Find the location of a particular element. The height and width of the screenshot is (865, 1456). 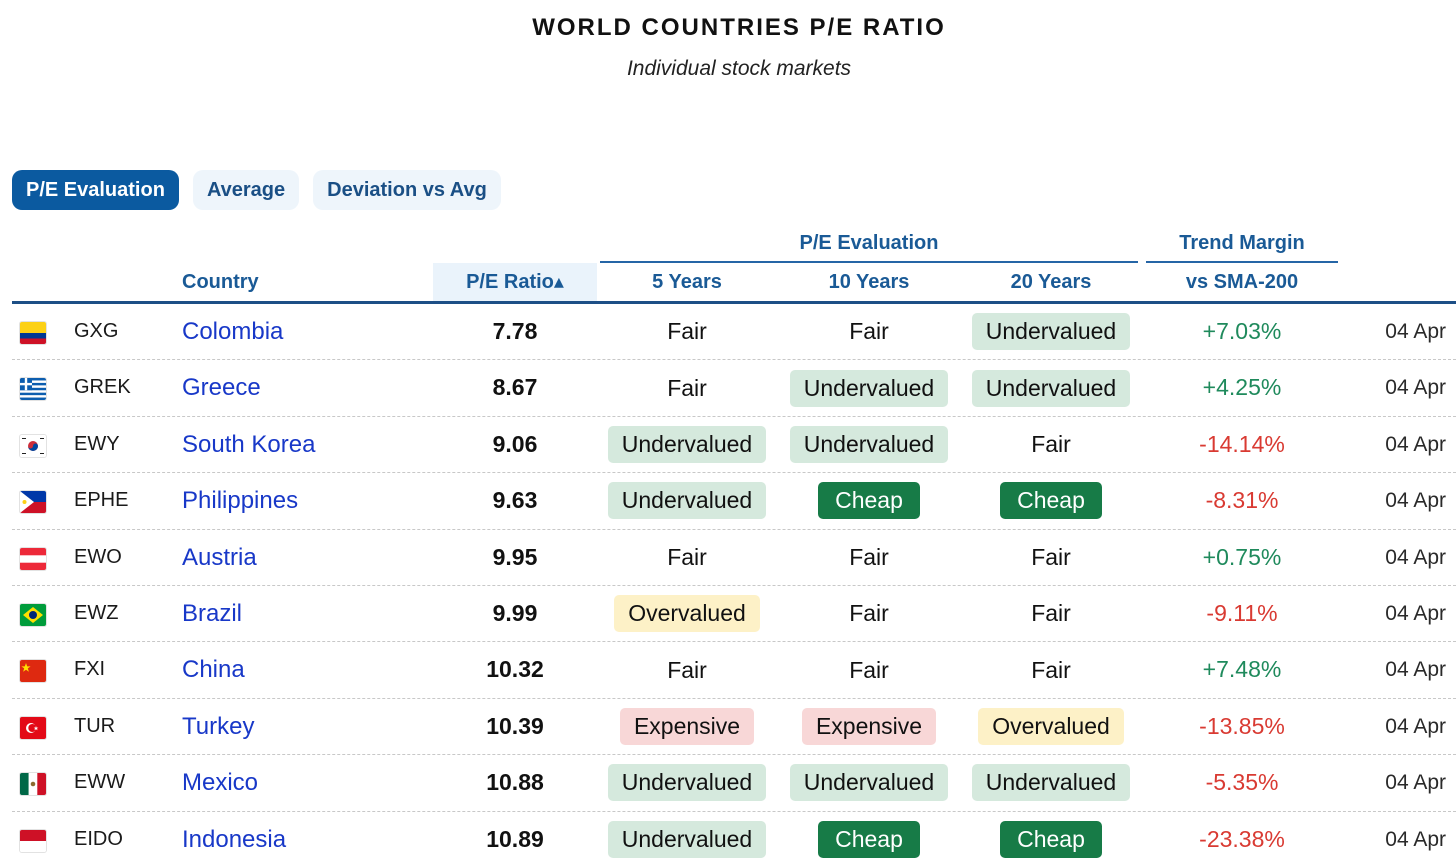

greece-flag-icon is located at coordinates (33, 389).